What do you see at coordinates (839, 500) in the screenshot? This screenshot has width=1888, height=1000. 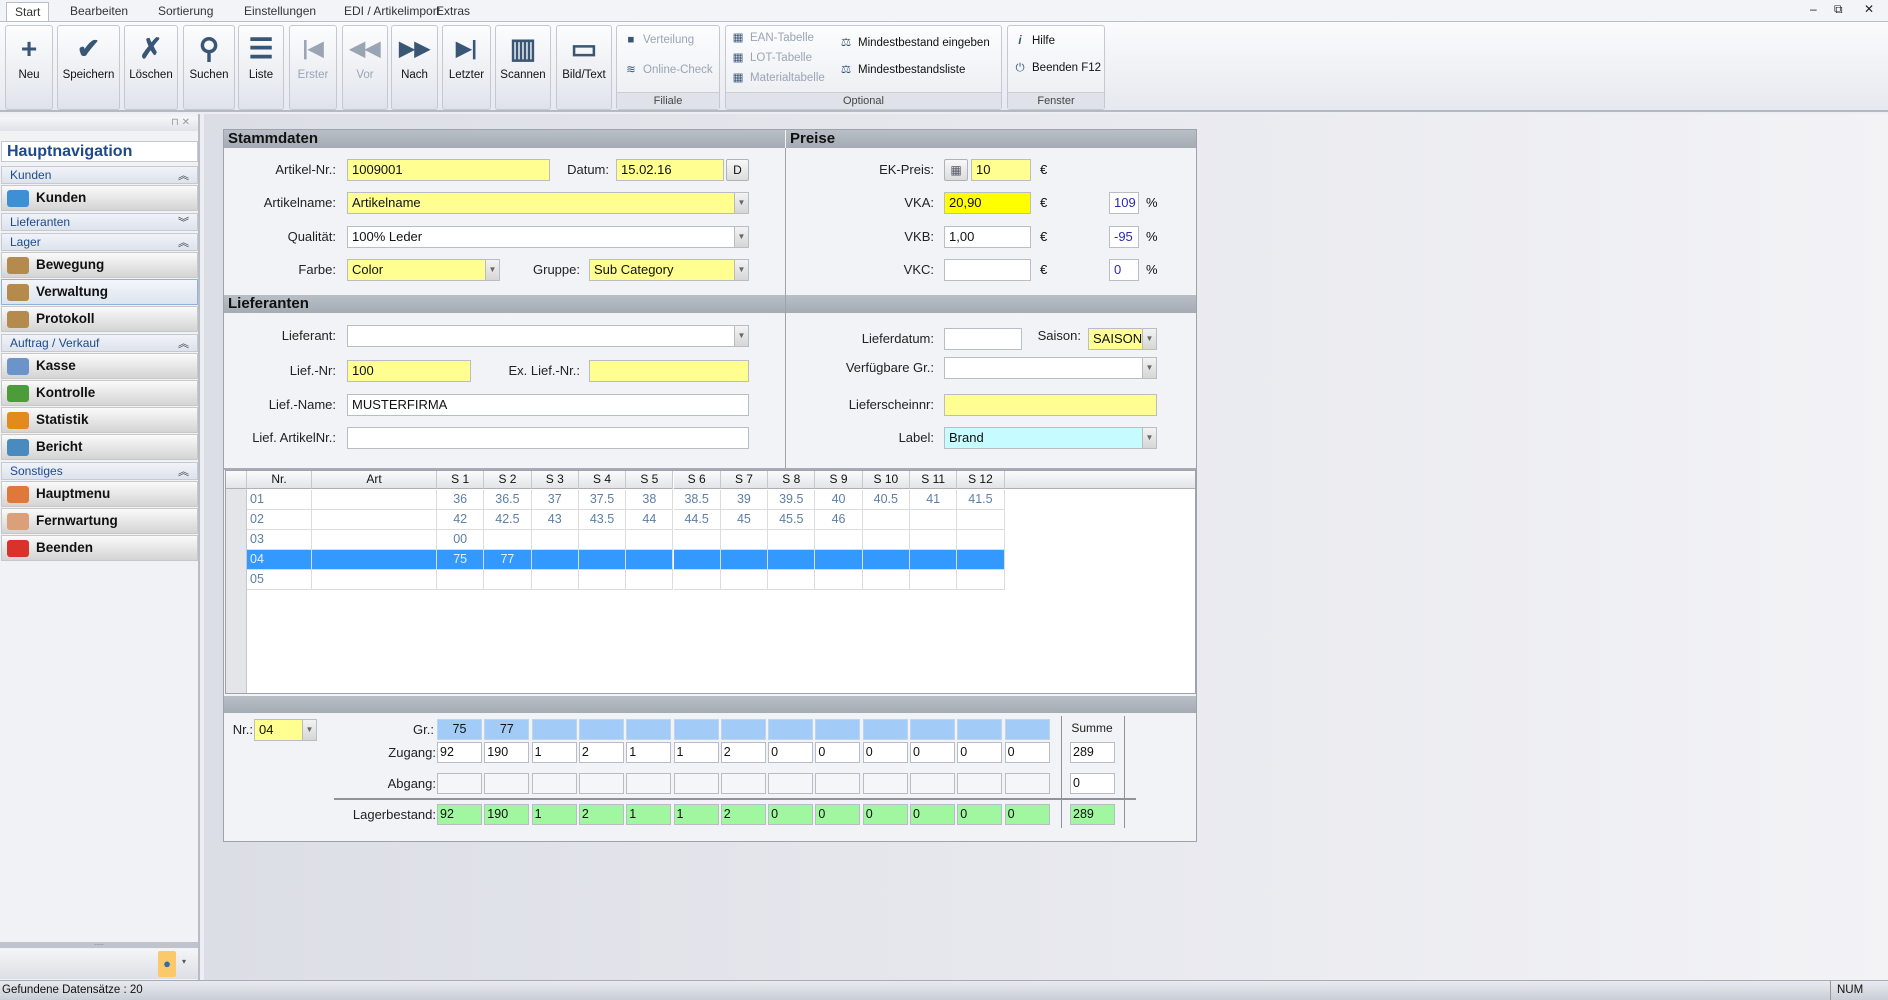 I see `grid-cell-size: 40` at bounding box center [839, 500].